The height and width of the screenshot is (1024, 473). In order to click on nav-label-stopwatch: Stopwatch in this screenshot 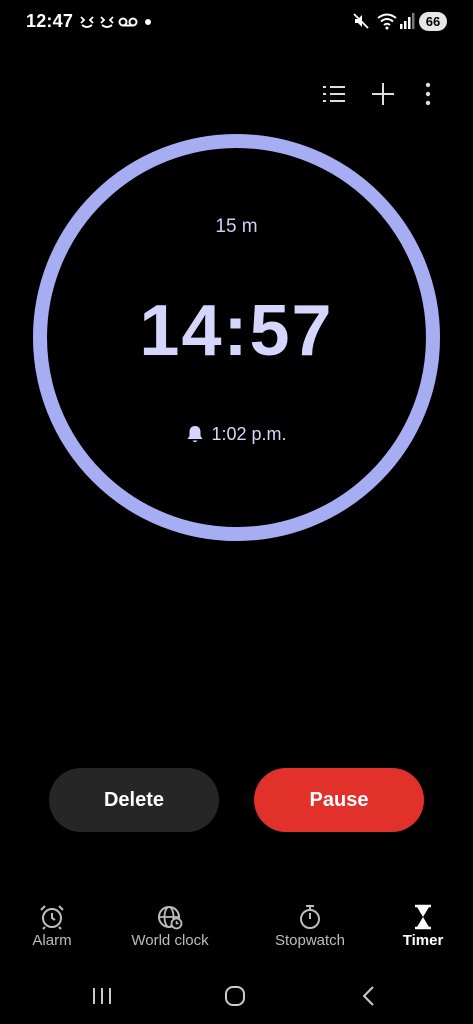, I will do `click(310, 940)`.